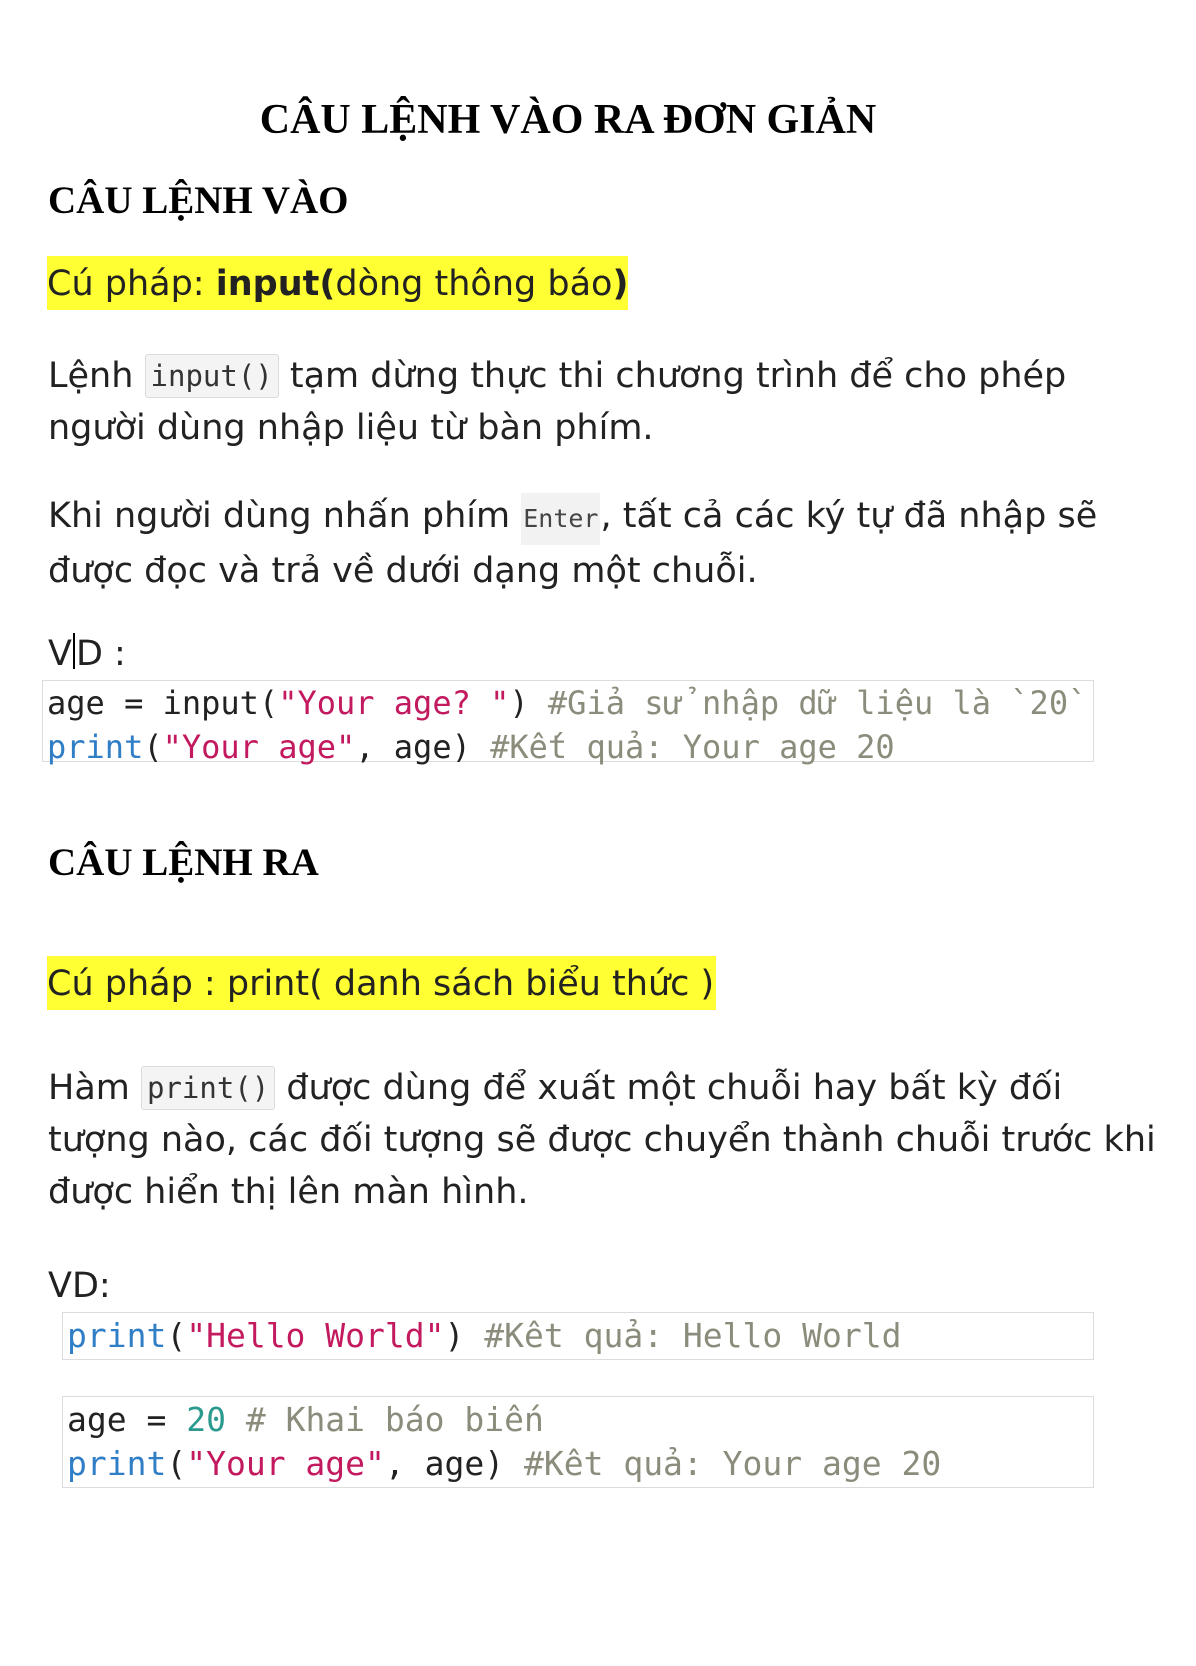  I want to click on syntax-arg: dòng thông báo, so click(474, 284).